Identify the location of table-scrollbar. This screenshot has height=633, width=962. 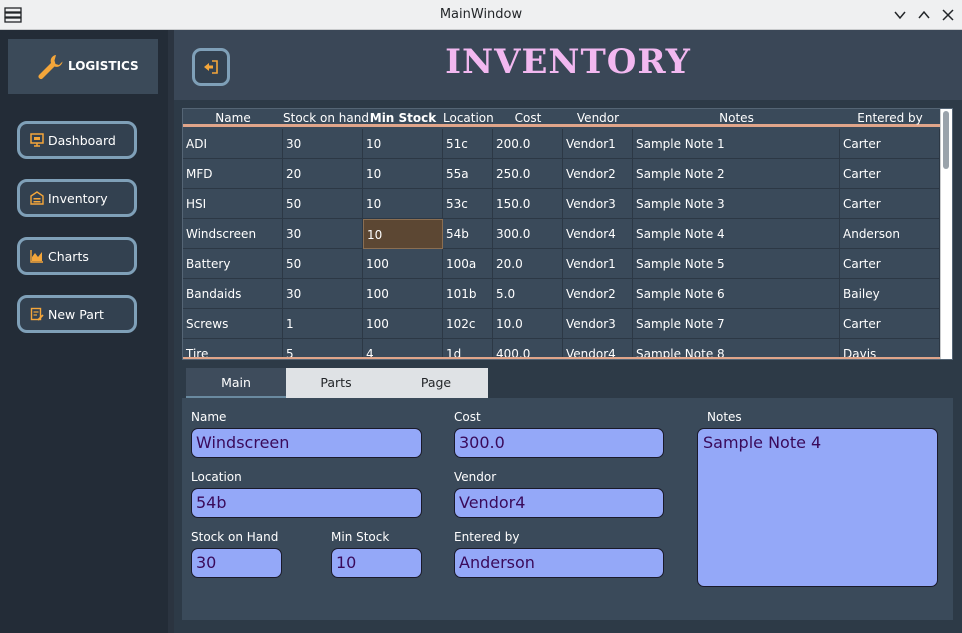
(946, 234).